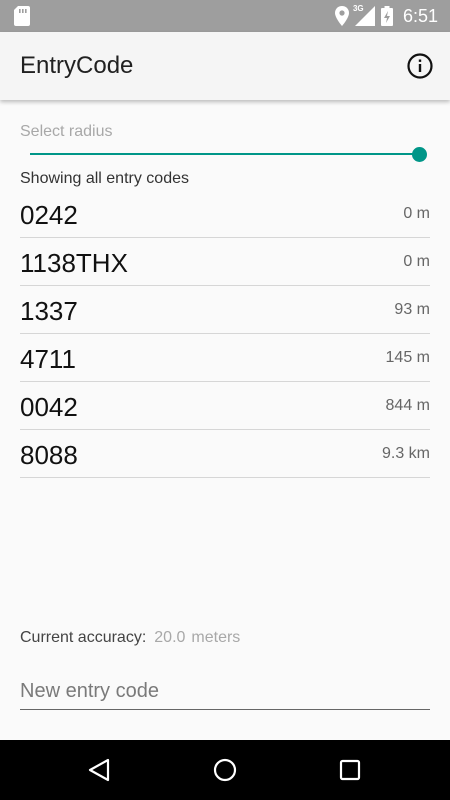  Describe the element at coordinates (350, 770) in the screenshot. I see `recents-icon` at that location.